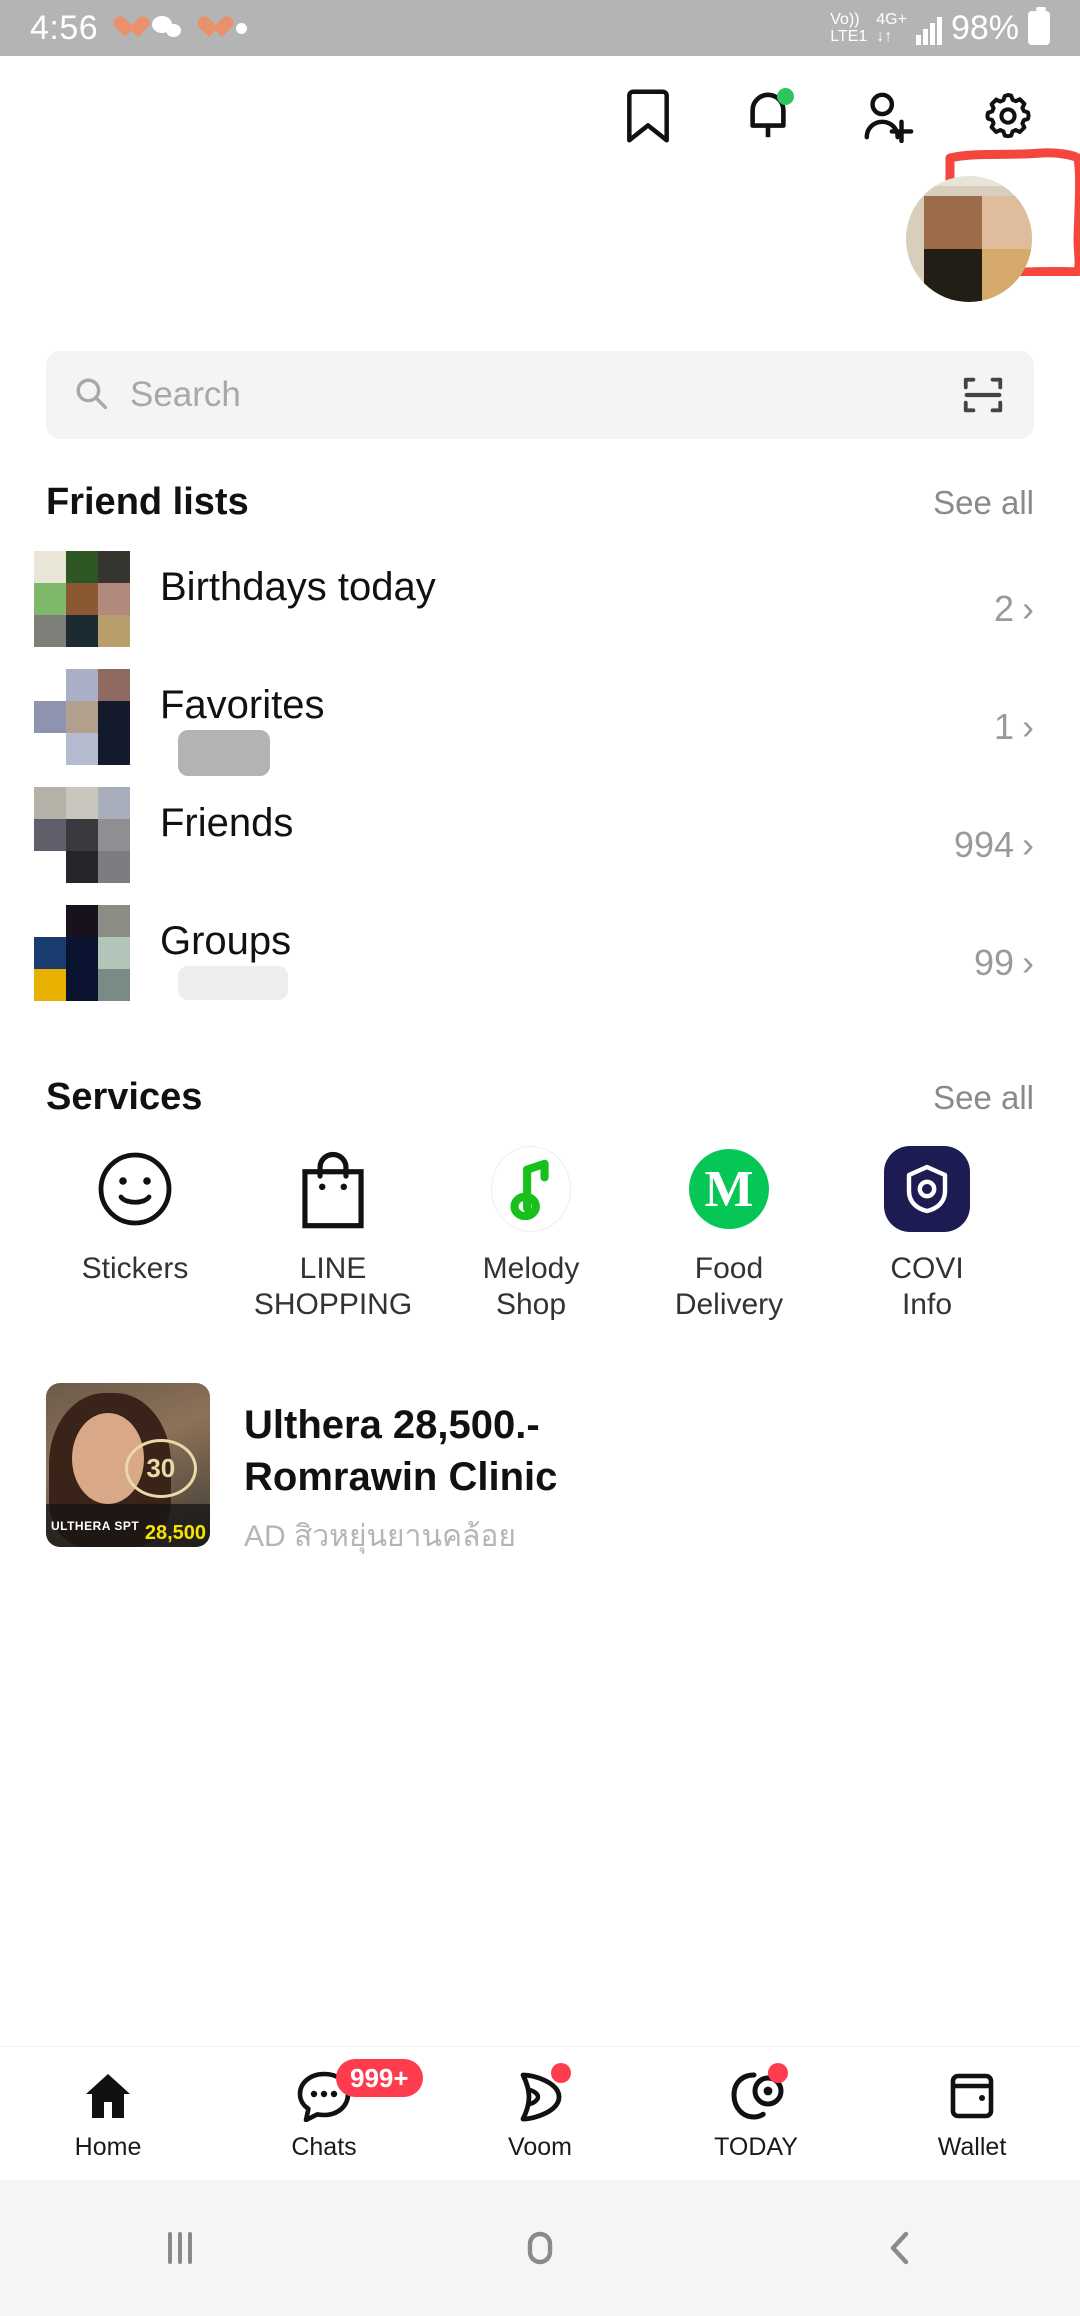 This screenshot has height=2316, width=1080. What do you see at coordinates (135, 1189) in the screenshot?
I see `smiley-face-icon` at bounding box center [135, 1189].